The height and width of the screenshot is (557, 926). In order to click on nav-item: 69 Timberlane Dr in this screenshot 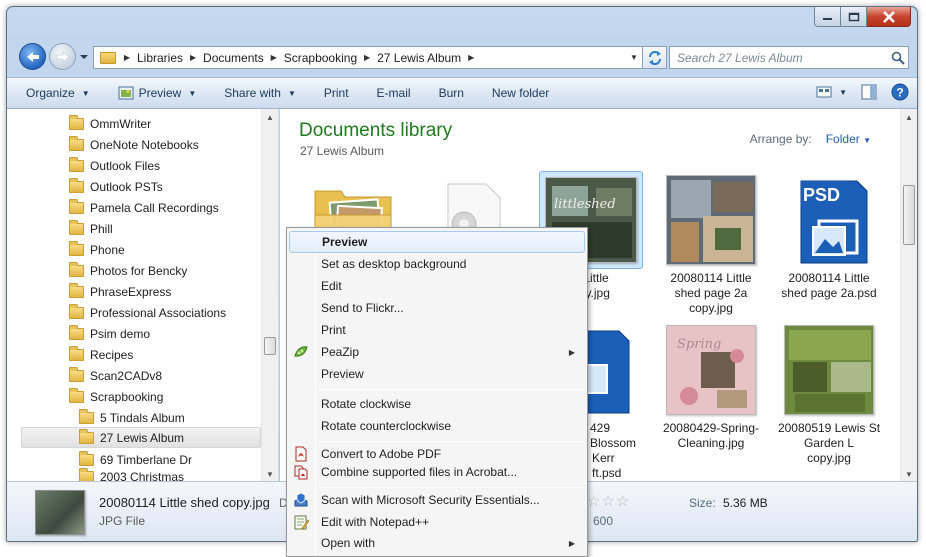, I will do `click(135, 459)`.